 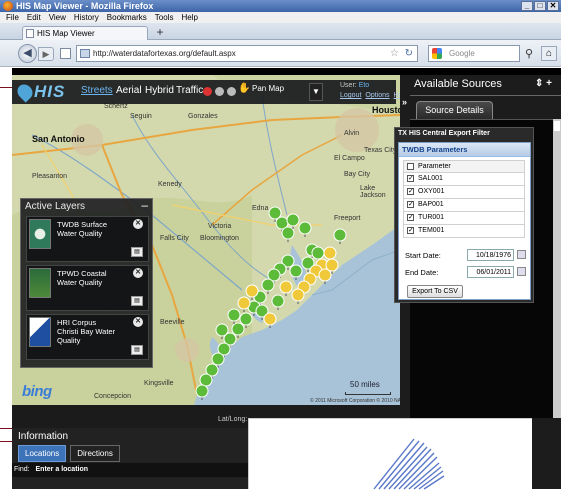 I want to click on find-label: Find:, so click(x=22, y=469).